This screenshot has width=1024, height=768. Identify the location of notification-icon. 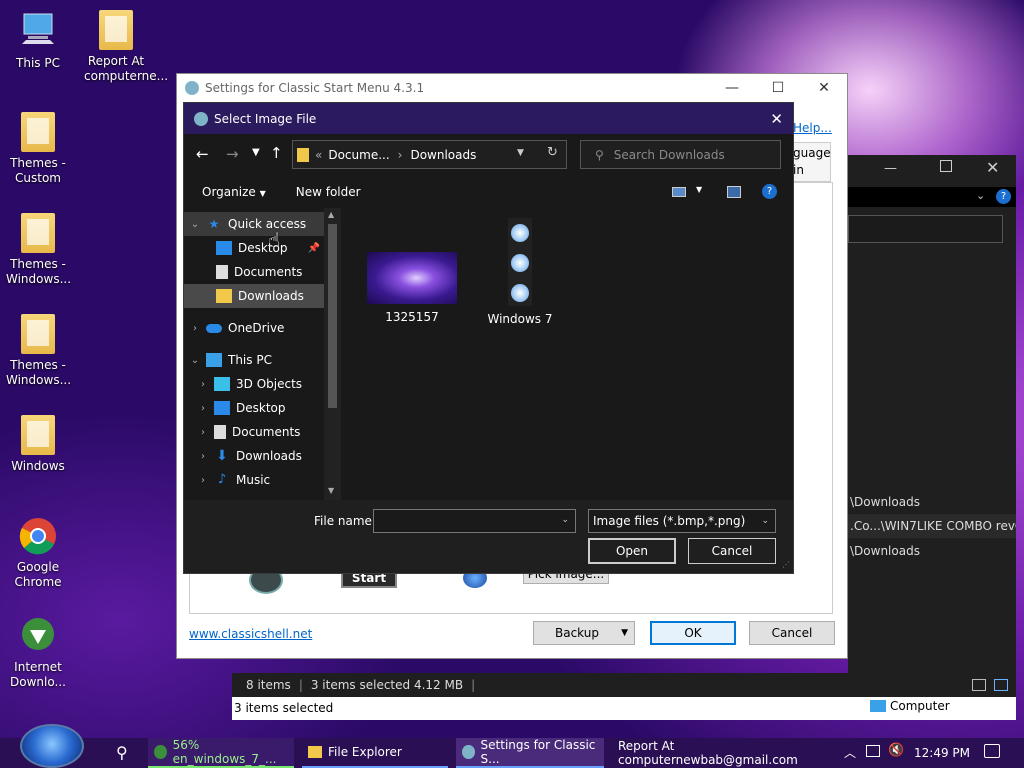
(992, 751).